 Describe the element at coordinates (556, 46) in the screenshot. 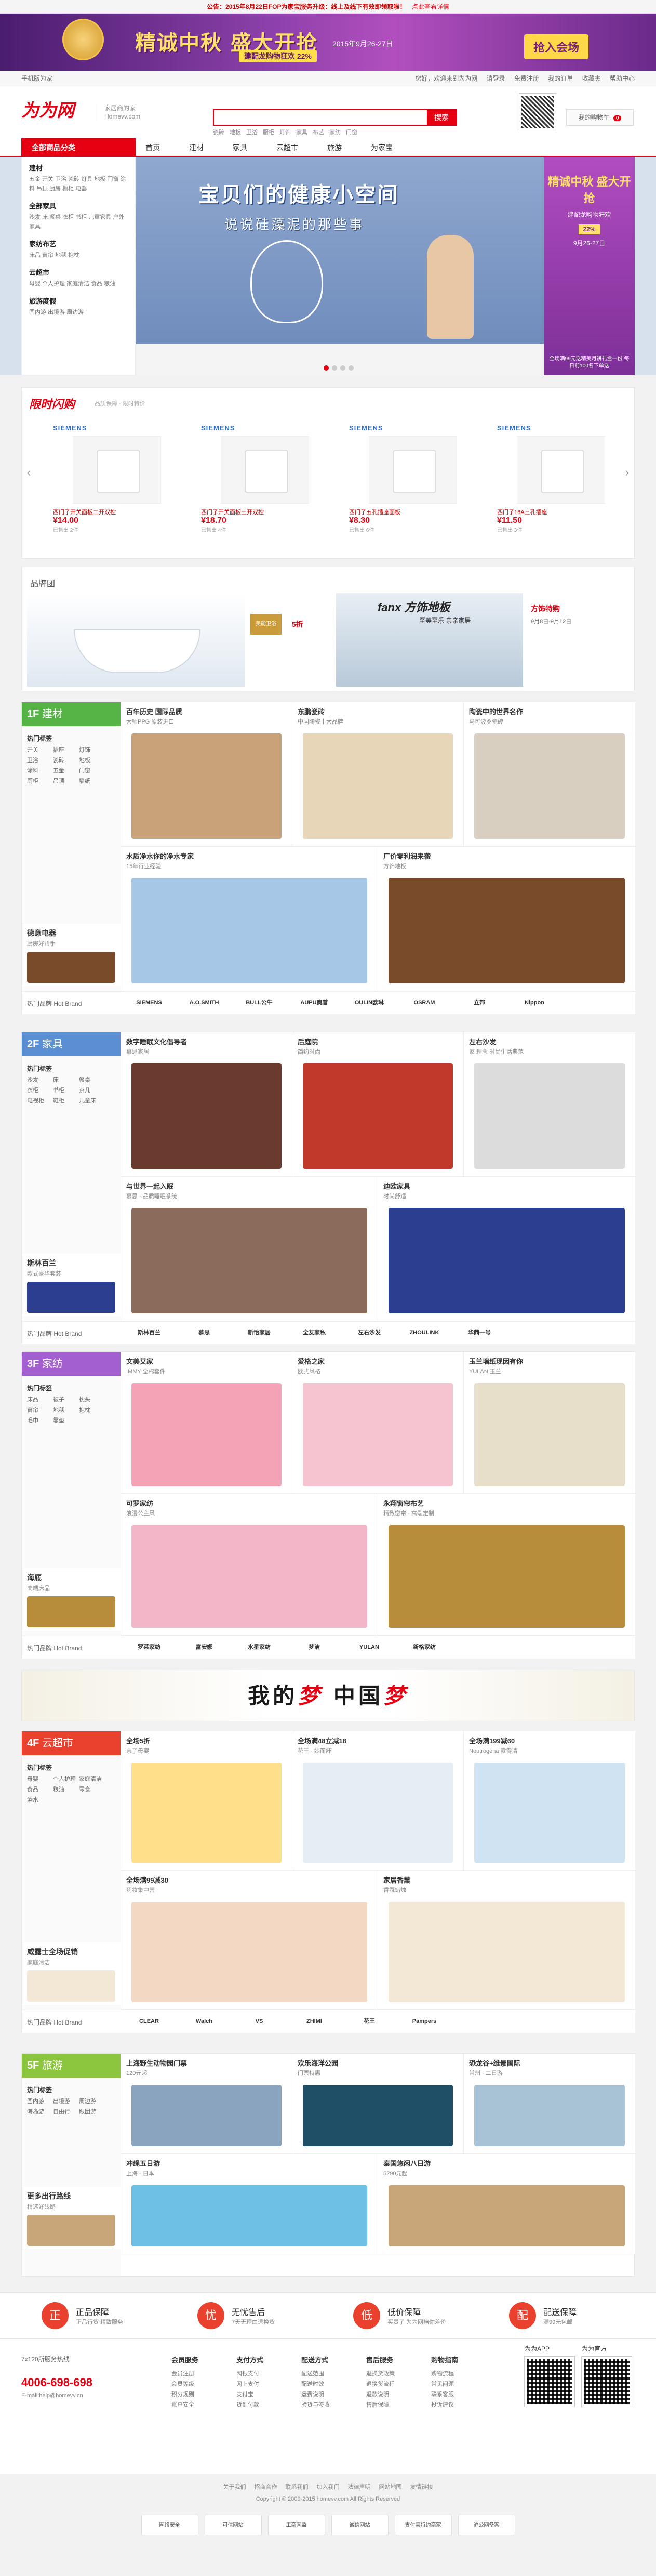

I see `banner-cta-button: 抢入会场` at that location.